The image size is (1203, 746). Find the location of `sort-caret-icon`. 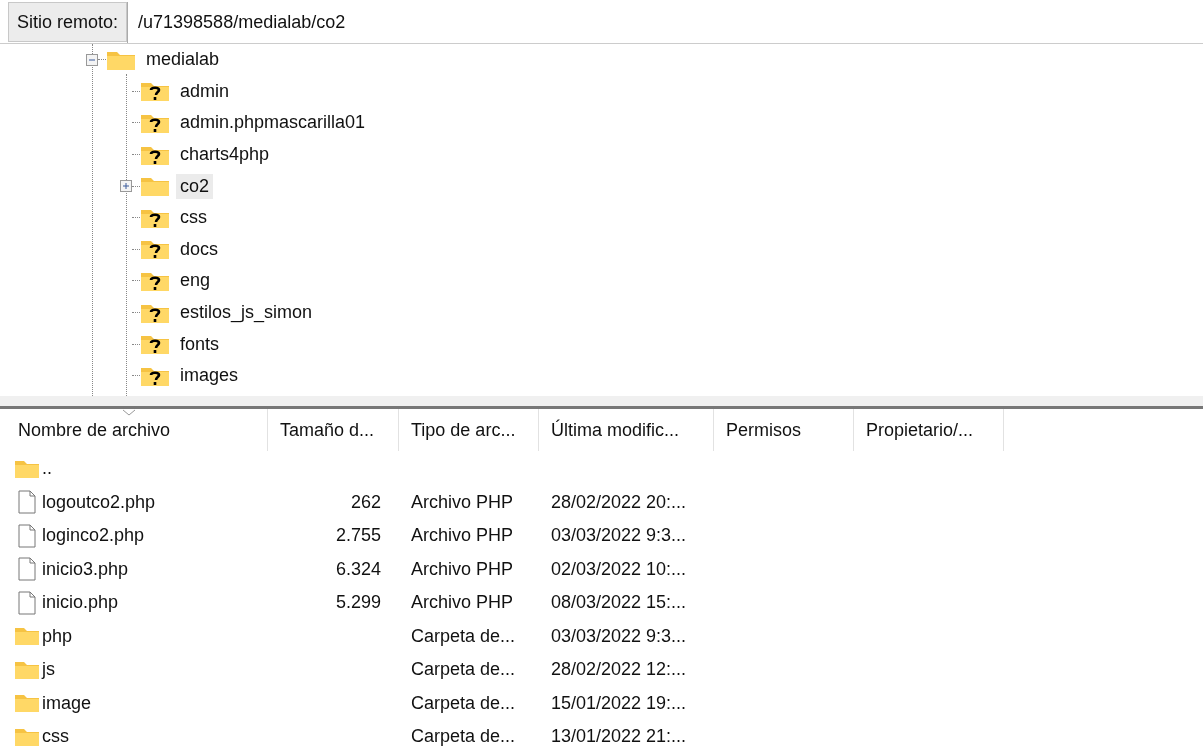

sort-caret-icon is located at coordinates (129, 412).